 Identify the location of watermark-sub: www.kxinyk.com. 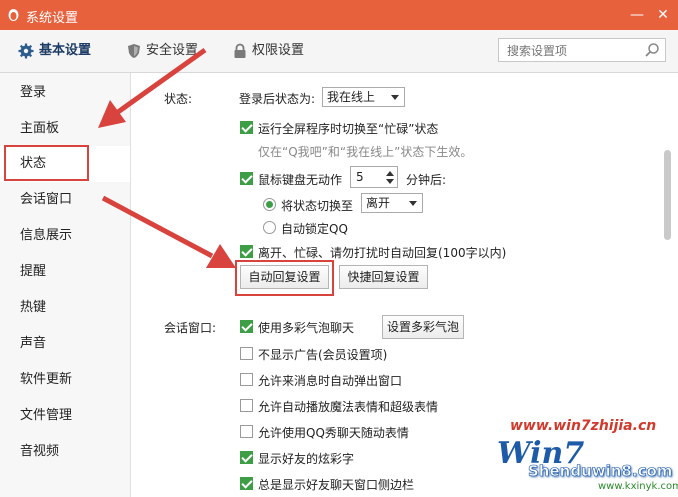
(638, 486).